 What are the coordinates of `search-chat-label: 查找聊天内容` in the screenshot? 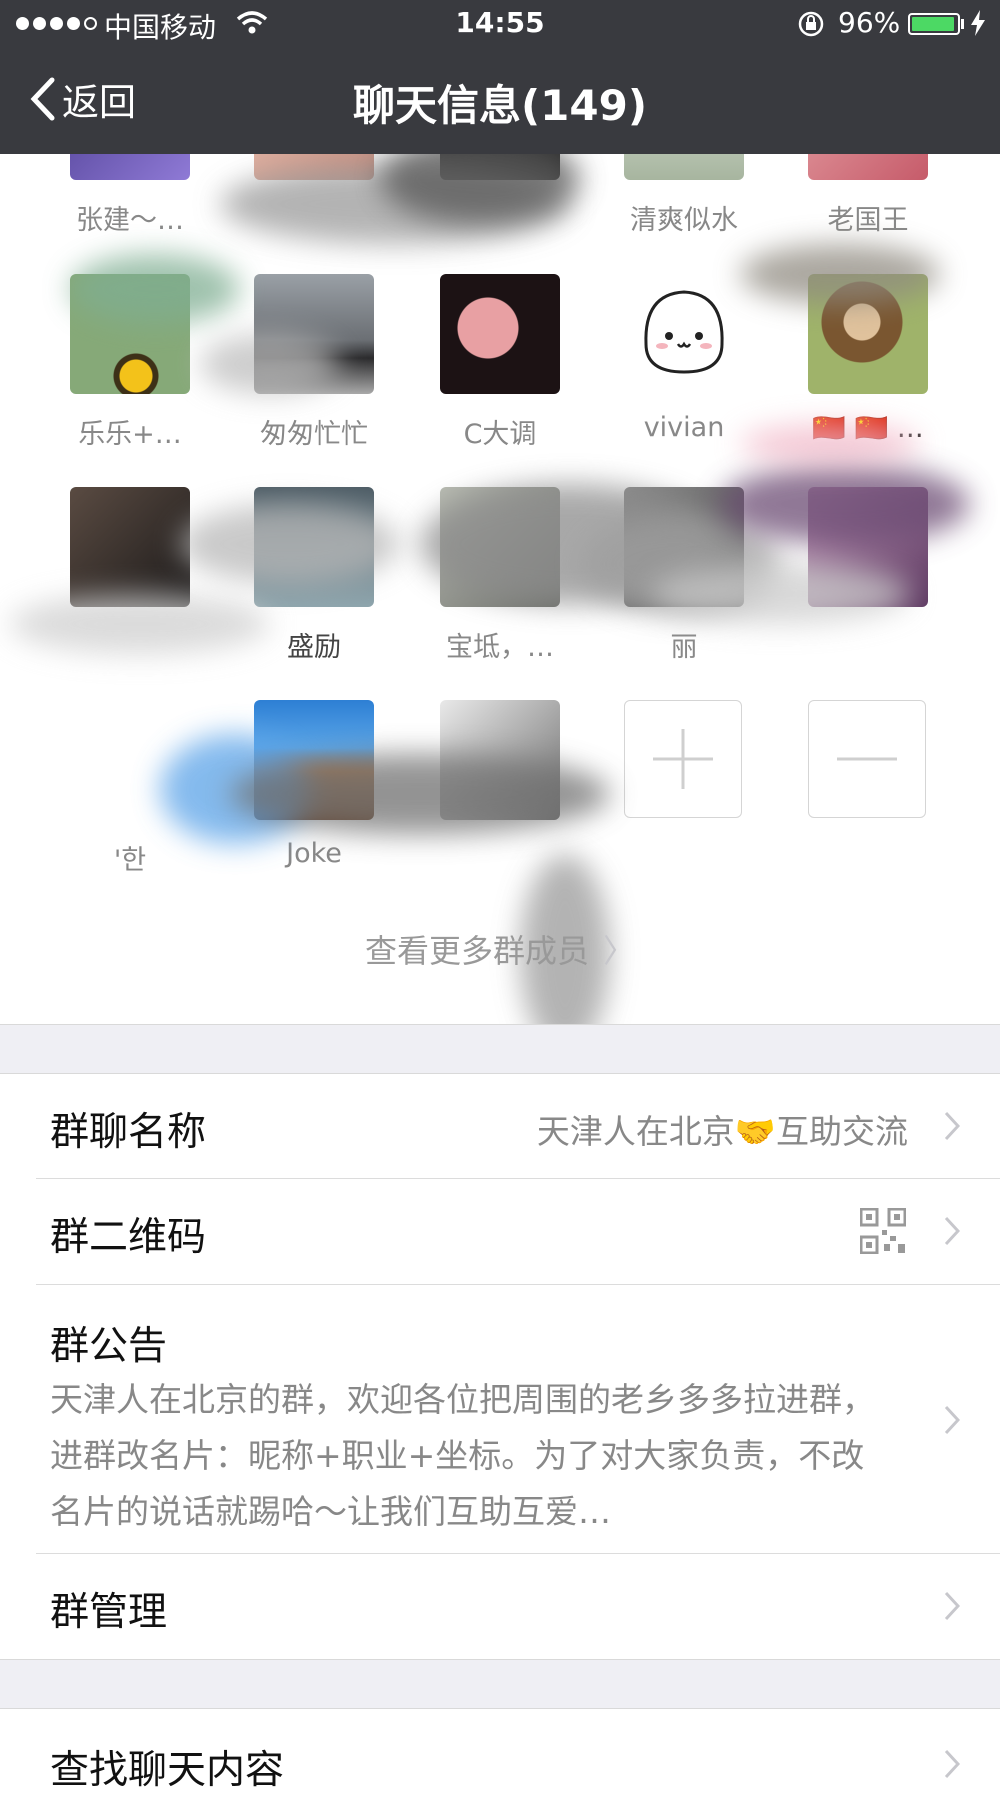 It's located at (167, 1770).